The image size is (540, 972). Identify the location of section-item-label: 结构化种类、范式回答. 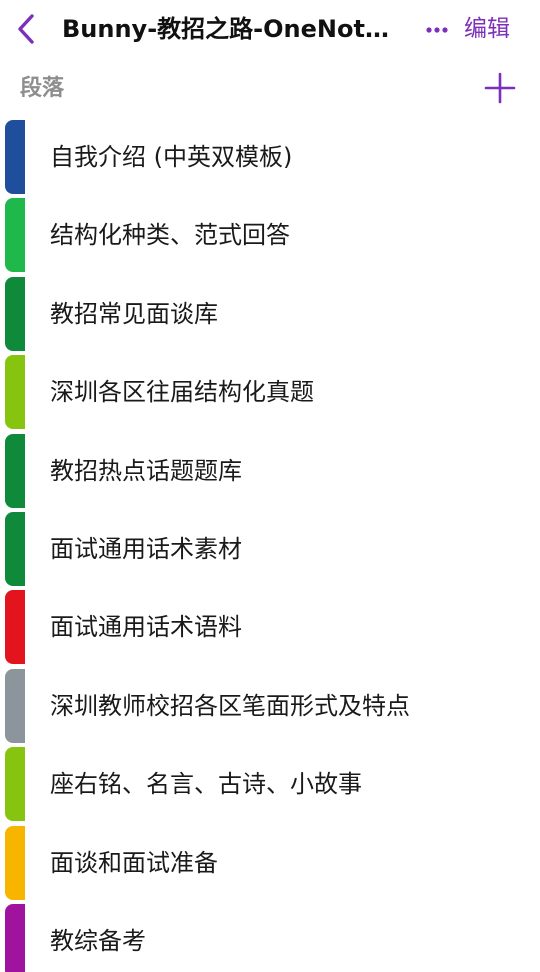
(170, 235).